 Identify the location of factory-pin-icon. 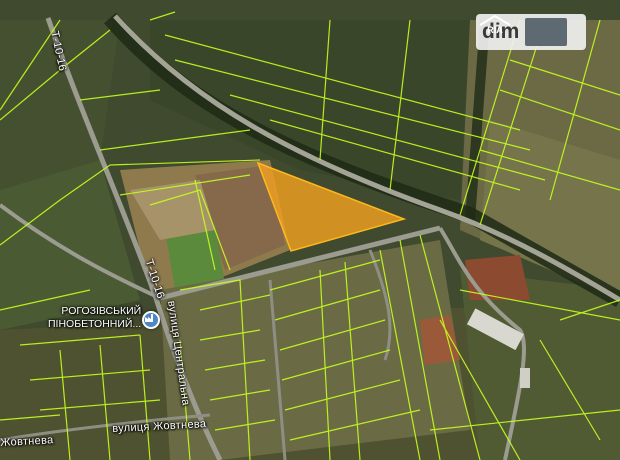
(151, 320).